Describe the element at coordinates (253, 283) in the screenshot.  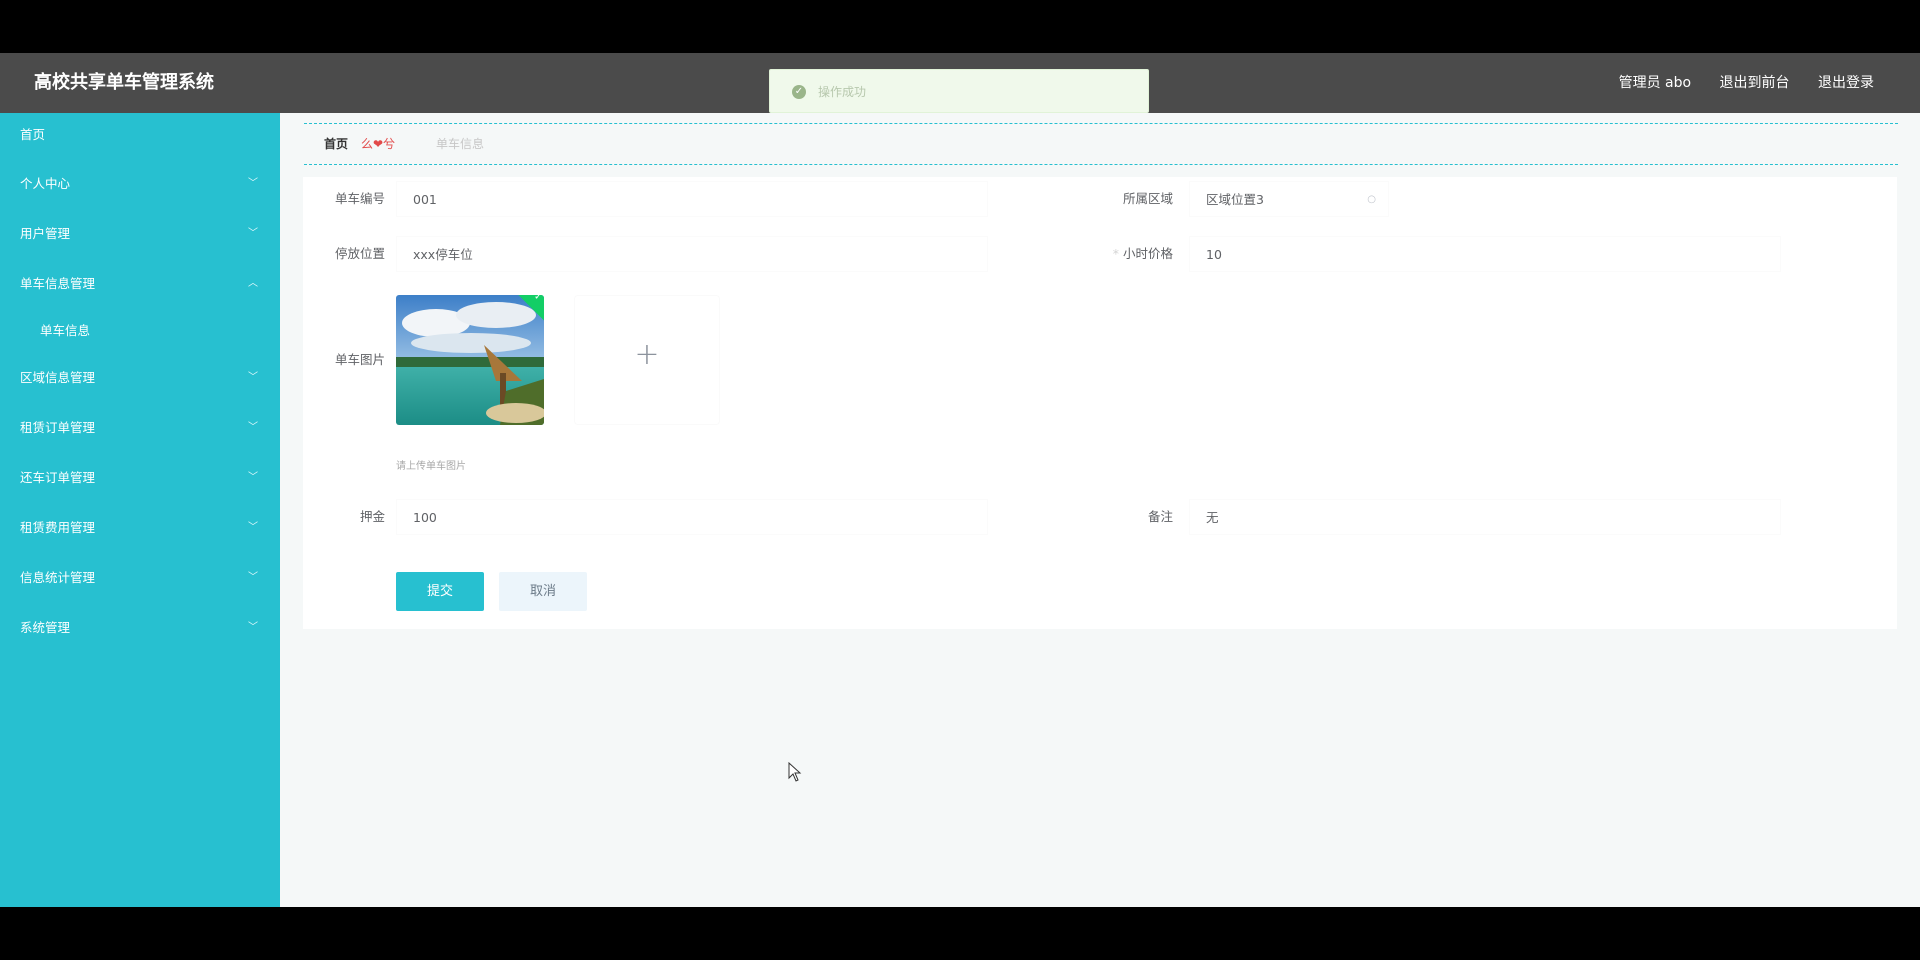
I see `chevron-up-icon: ︿` at that location.